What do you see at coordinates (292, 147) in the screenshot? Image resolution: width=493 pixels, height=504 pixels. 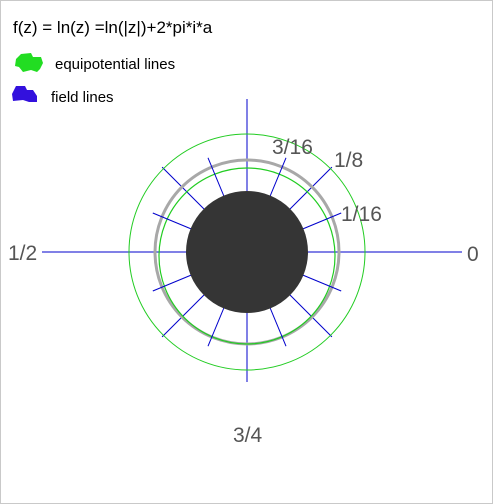 I see `label-three-sixteenths: 3/16` at bounding box center [292, 147].